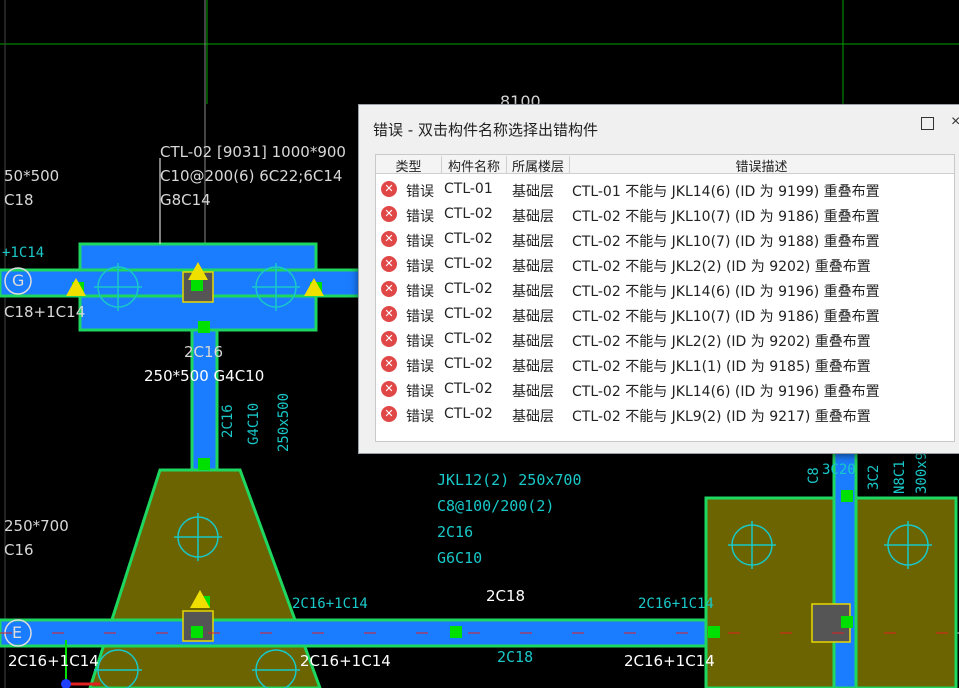  I want to click on maximize-button, so click(927, 123).